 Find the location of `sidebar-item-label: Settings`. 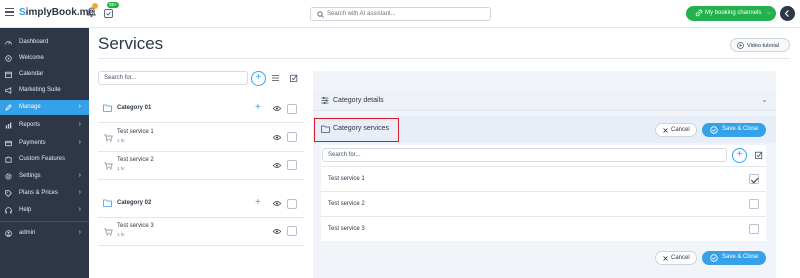

sidebar-item-label: Settings is located at coordinates (30, 176).